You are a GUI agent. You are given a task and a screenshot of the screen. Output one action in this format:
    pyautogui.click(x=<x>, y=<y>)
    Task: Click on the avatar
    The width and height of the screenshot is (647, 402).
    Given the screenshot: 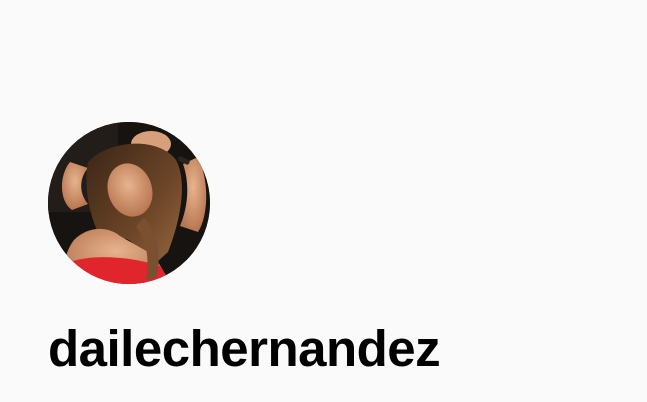 What is the action you would take?
    pyautogui.click(x=129, y=203)
    